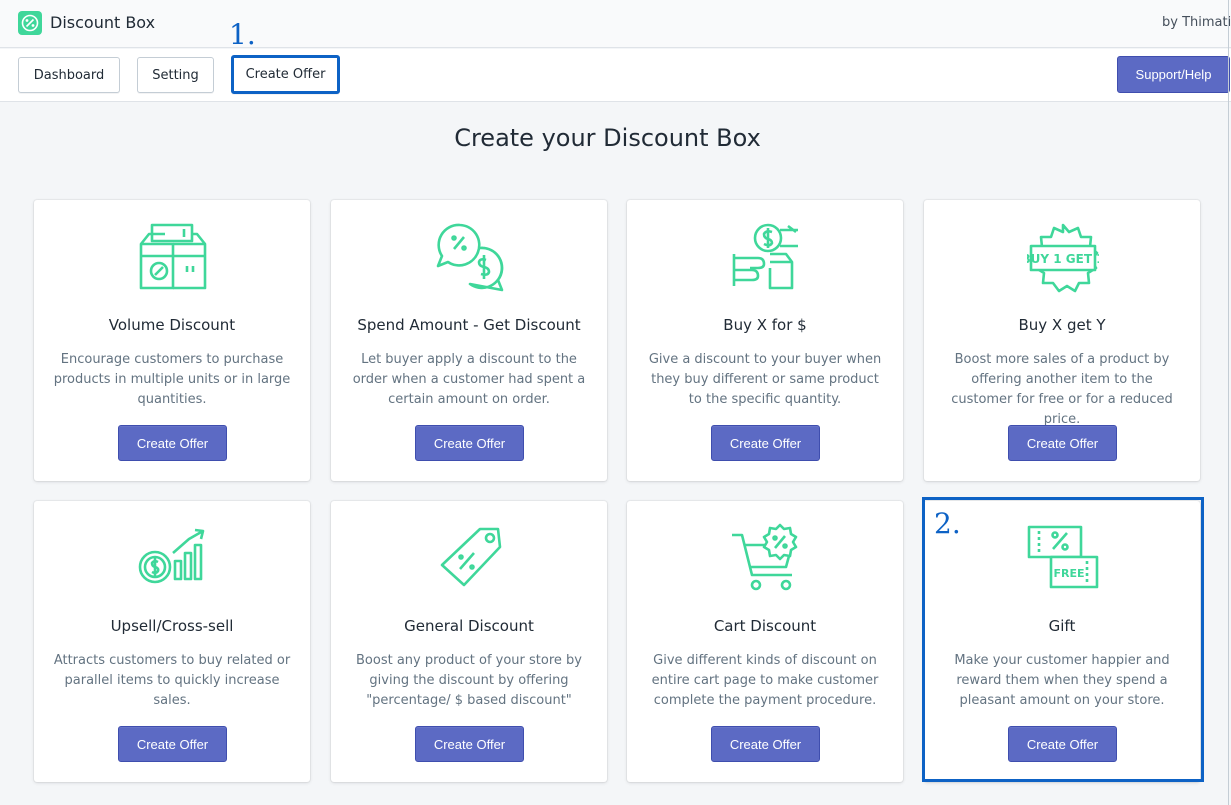 The width and height of the screenshot is (1231, 805). I want to click on cart-percent-icon, so click(766, 559).